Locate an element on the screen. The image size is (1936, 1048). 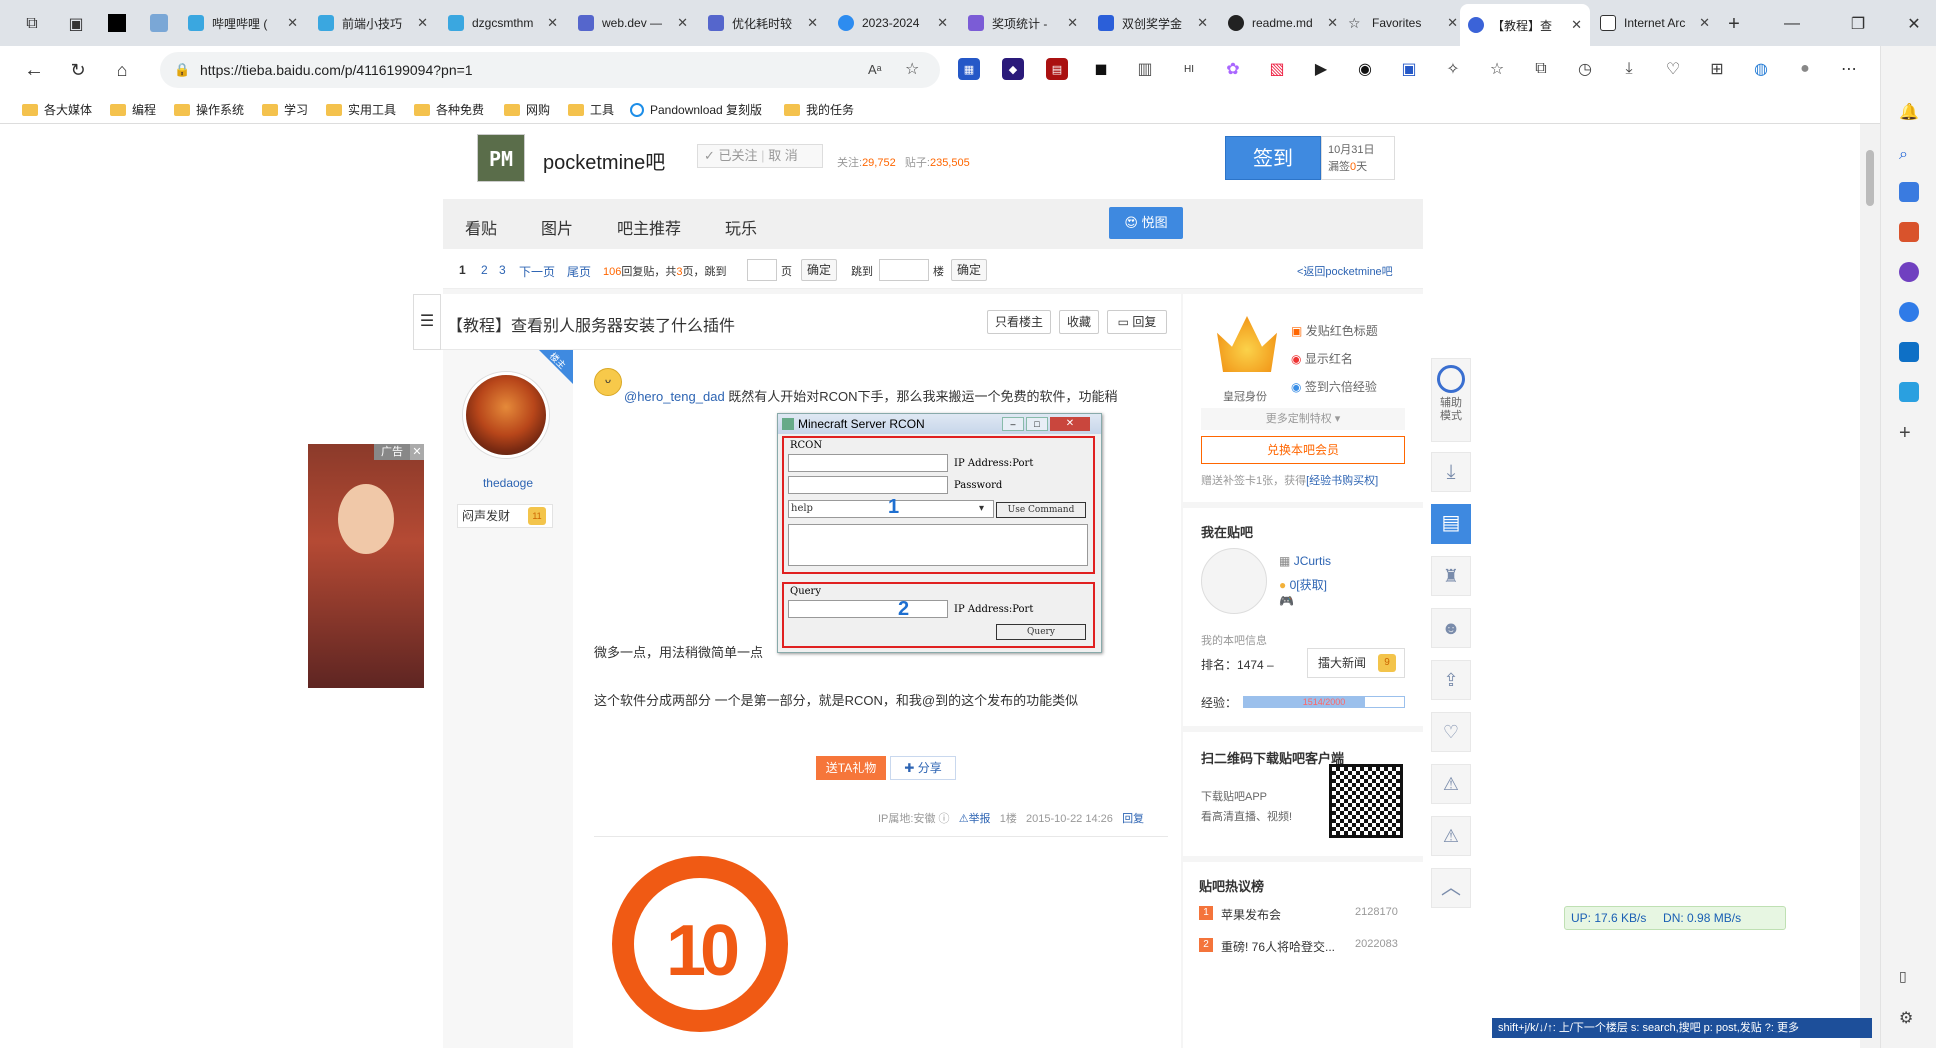
favorites-icon: ☆ is located at coordinates (1497, 69).